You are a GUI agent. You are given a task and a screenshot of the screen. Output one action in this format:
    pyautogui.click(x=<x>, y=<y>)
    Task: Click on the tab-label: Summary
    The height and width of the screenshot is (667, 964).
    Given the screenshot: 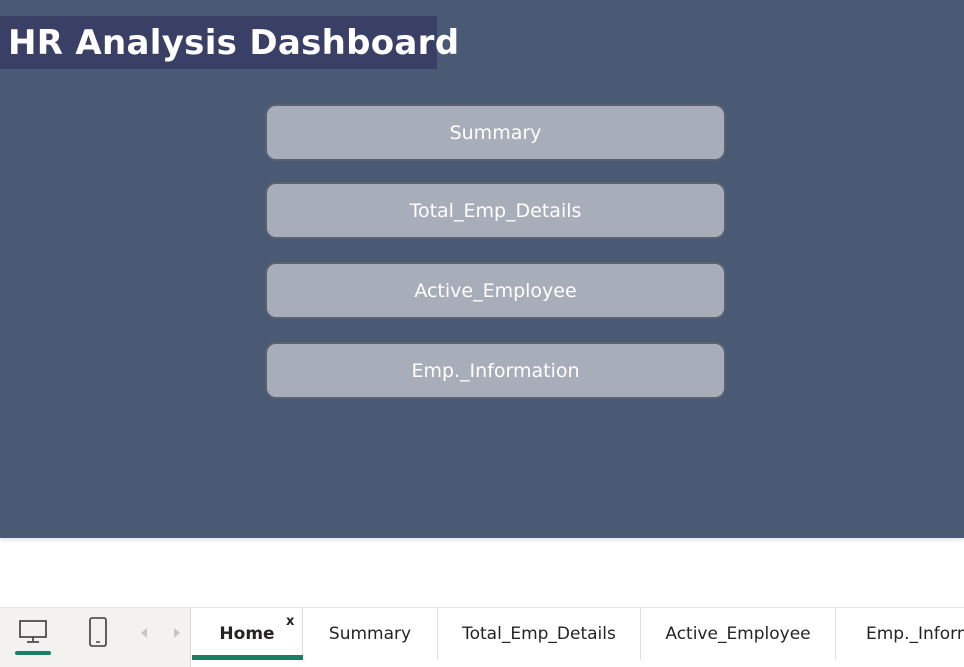 What is the action you would take?
    pyautogui.click(x=370, y=634)
    